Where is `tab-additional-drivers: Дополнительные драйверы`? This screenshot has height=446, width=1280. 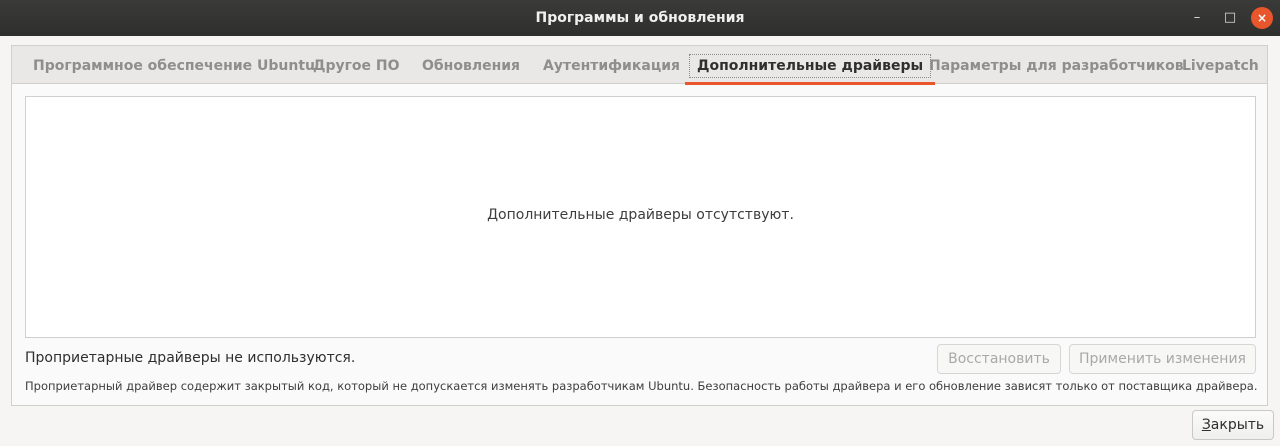 tab-additional-drivers: Дополнительные драйверы is located at coordinates (810, 65).